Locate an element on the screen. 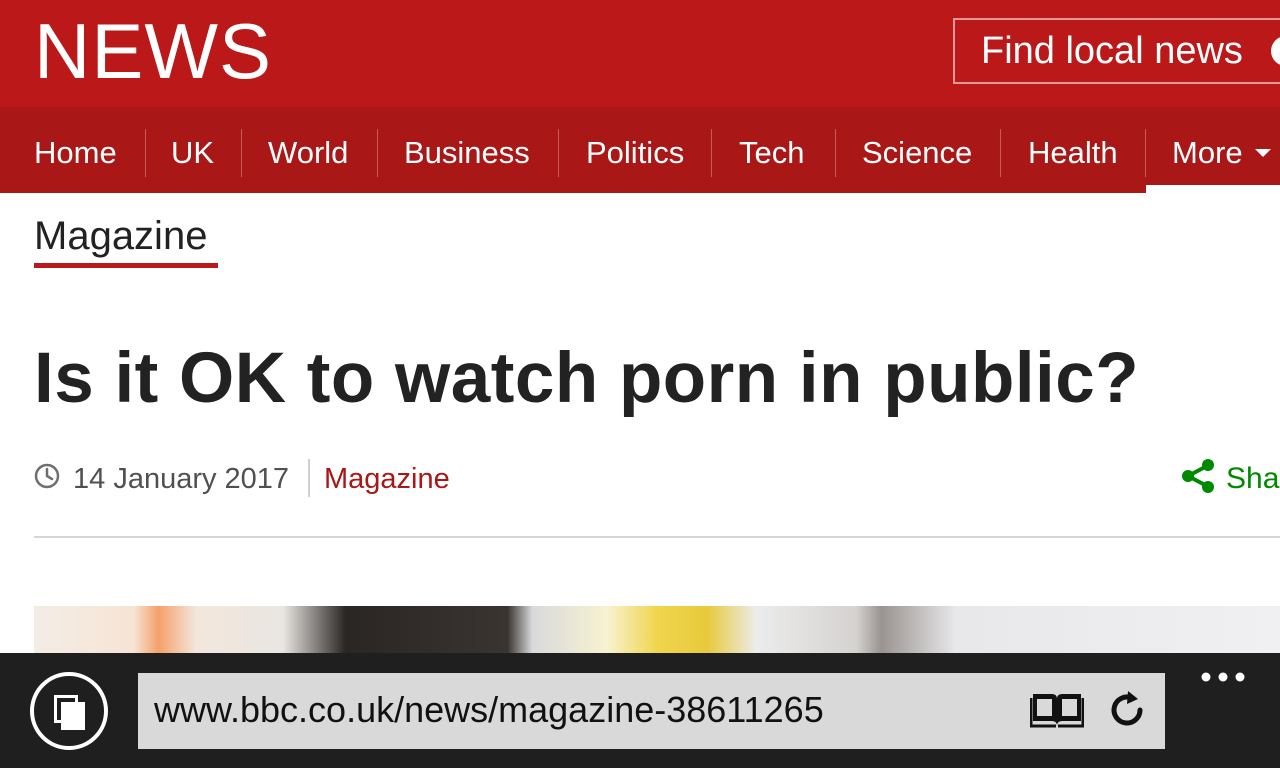 The height and width of the screenshot is (768, 1280). nav-item-world: World is located at coordinates (308, 146).